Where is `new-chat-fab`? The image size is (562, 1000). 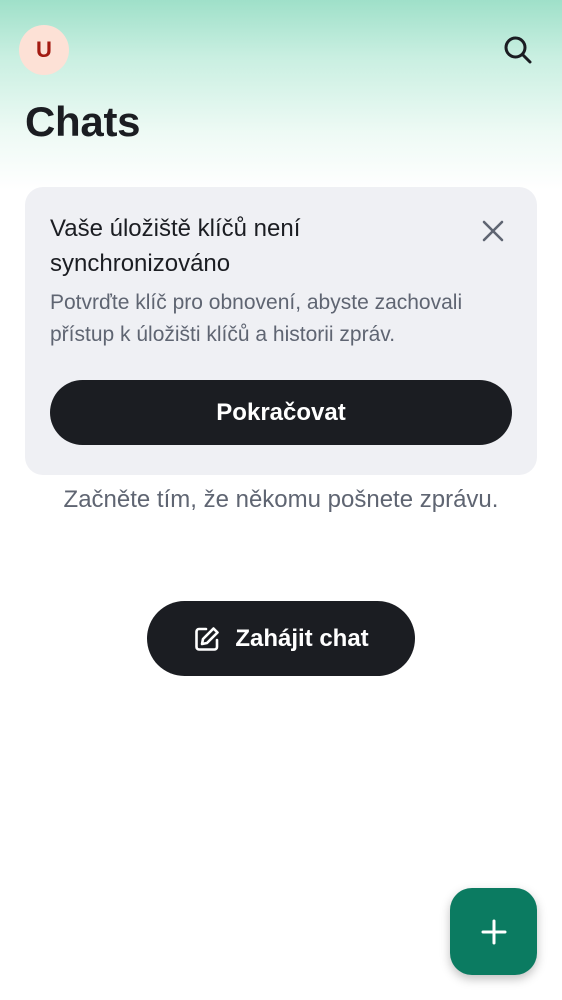 new-chat-fab is located at coordinates (493, 931).